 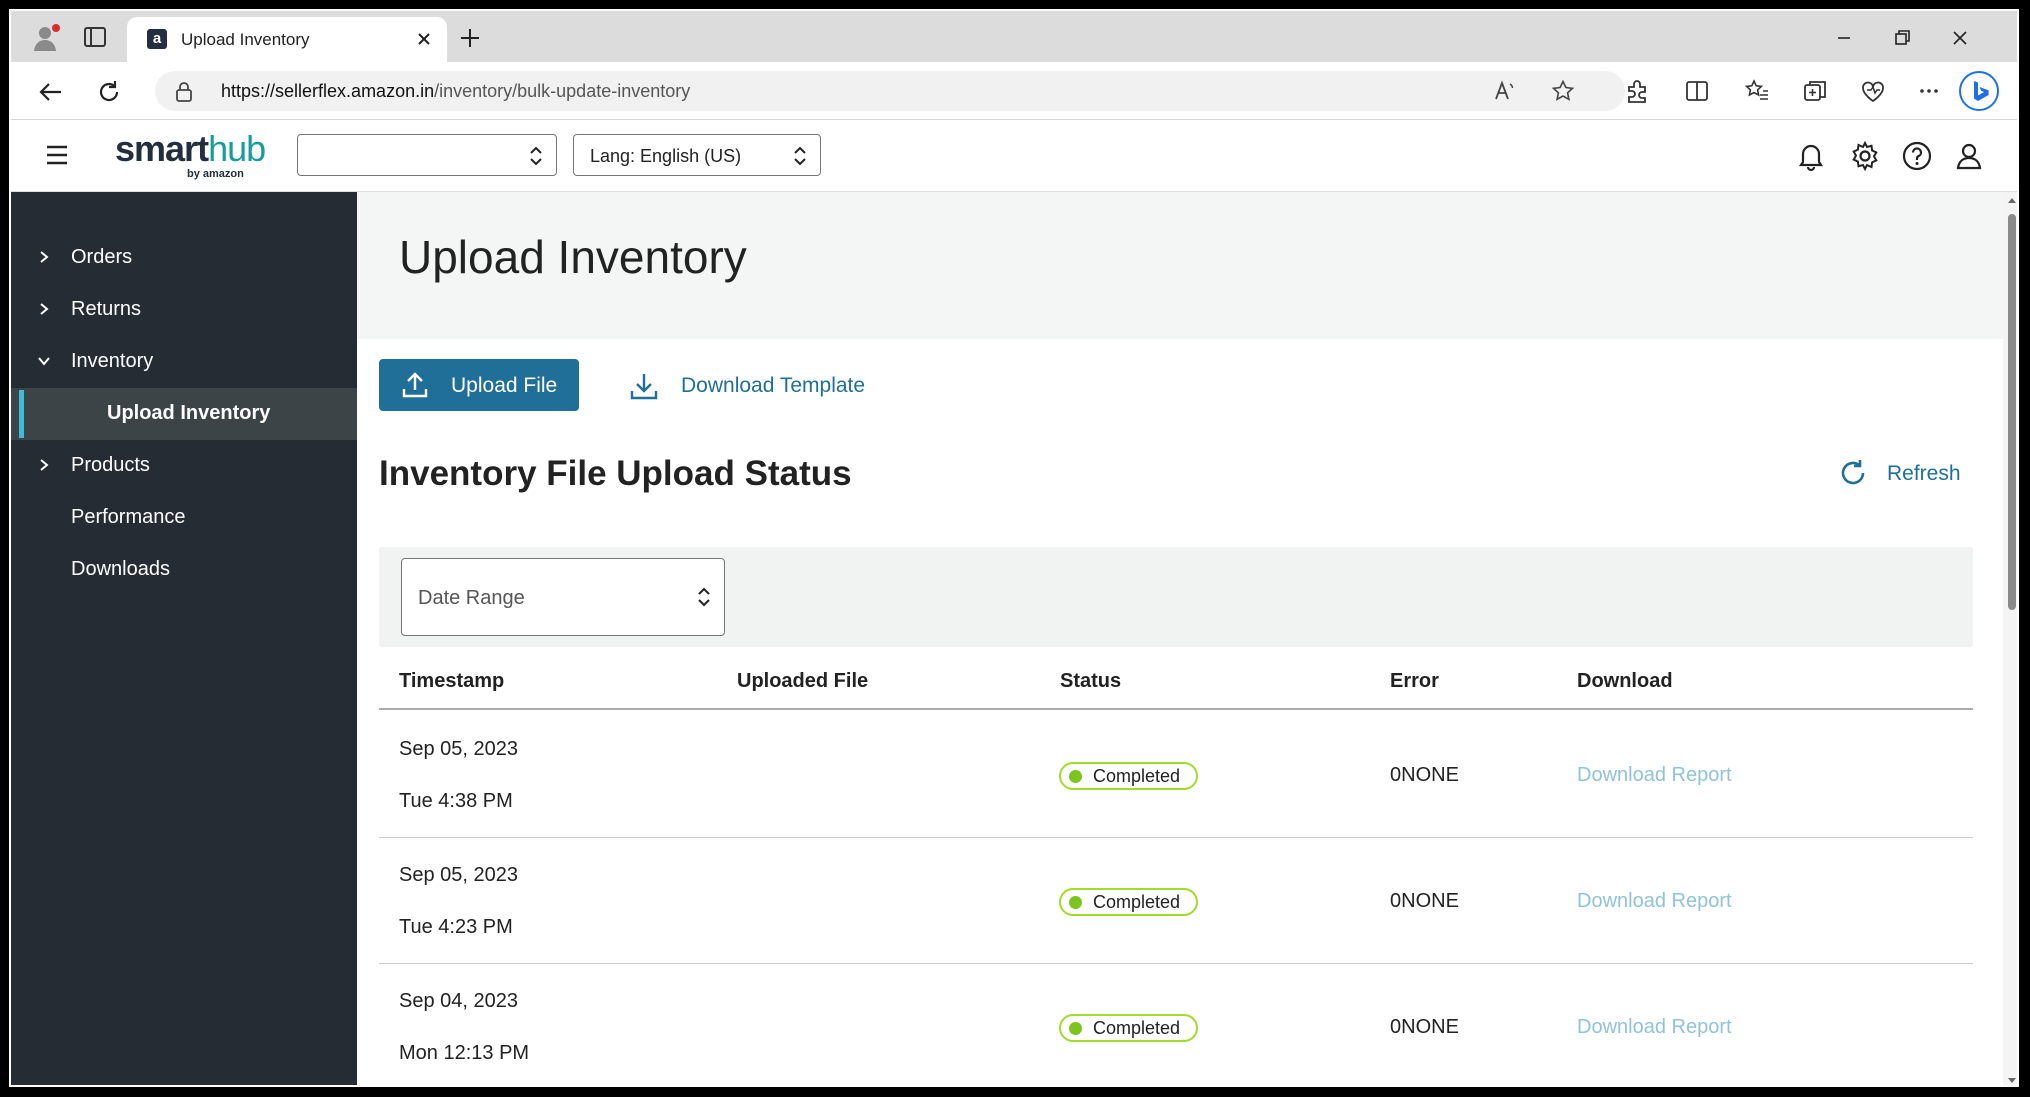 What do you see at coordinates (162, 148) in the screenshot?
I see `logo-main: smart` at bounding box center [162, 148].